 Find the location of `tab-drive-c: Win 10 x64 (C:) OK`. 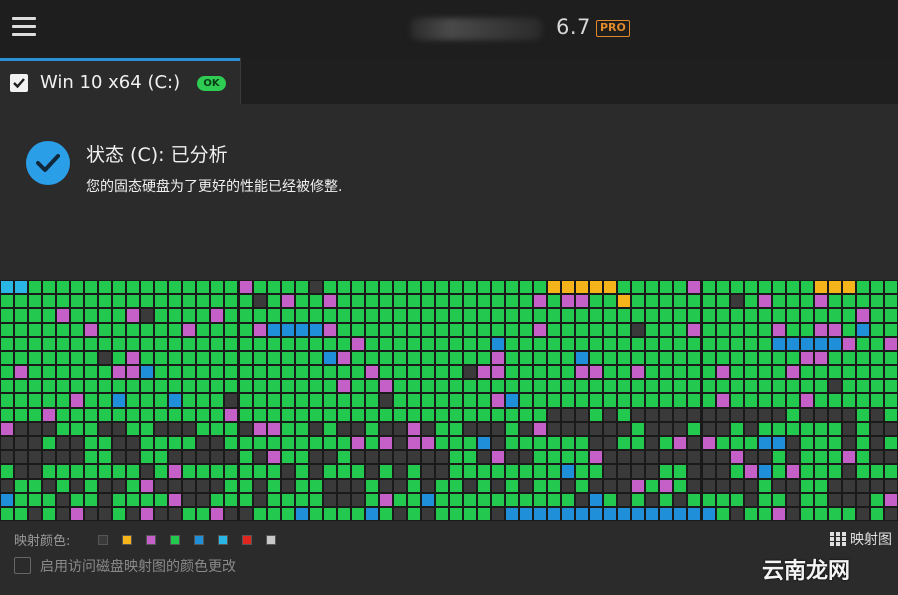

tab-drive-c: Win 10 x64 (C:) OK is located at coordinates (120, 81).